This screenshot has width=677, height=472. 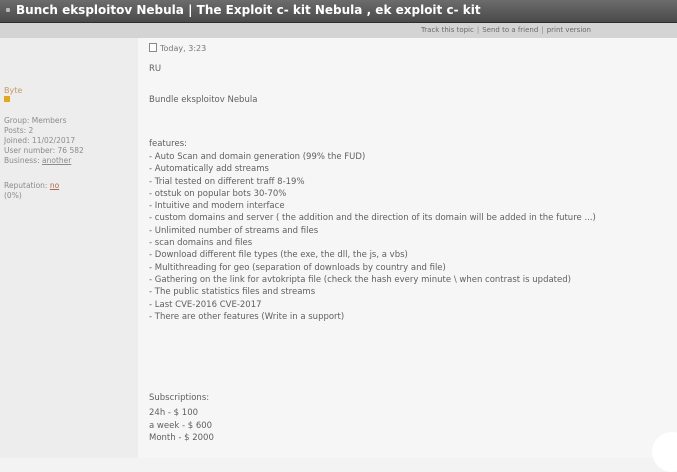 I want to click on features-heading: features:, so click(x=168, y=144).